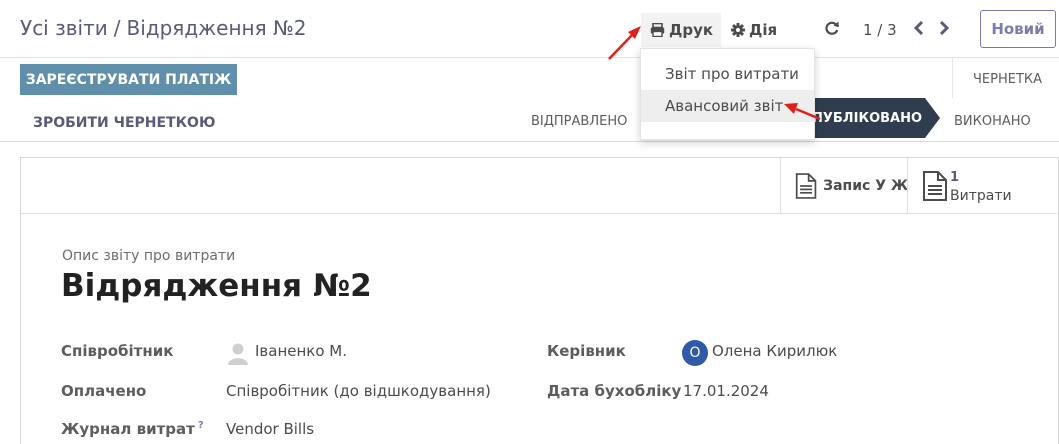  I want to click on paid-by-value: Співробітник (до відшкодування), so click(358, 391).